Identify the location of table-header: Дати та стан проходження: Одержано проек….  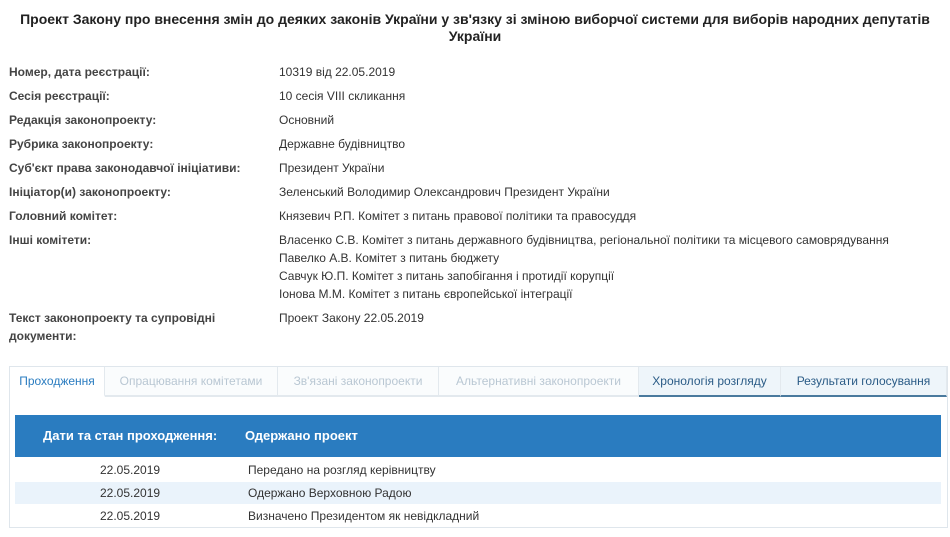
(478, 436).